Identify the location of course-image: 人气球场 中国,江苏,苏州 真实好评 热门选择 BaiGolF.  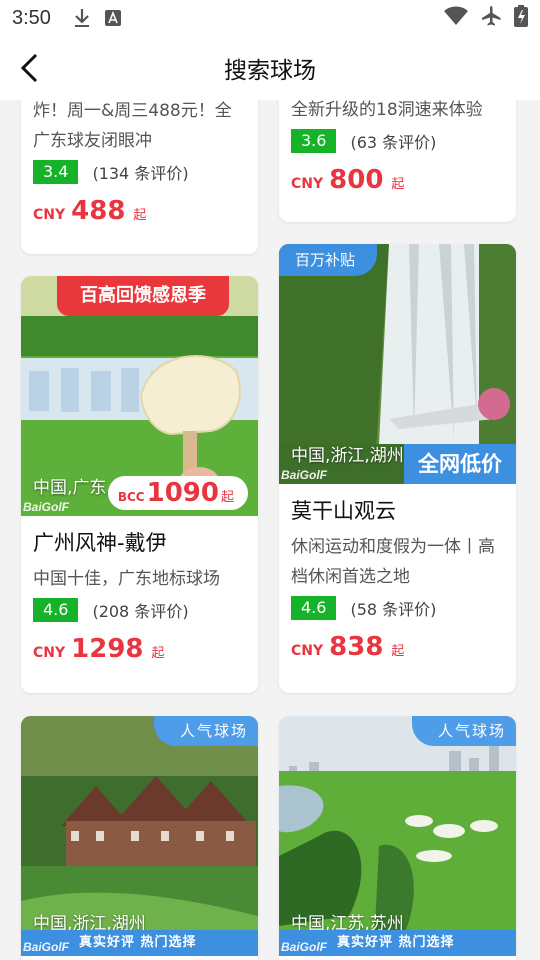
(397, 836).